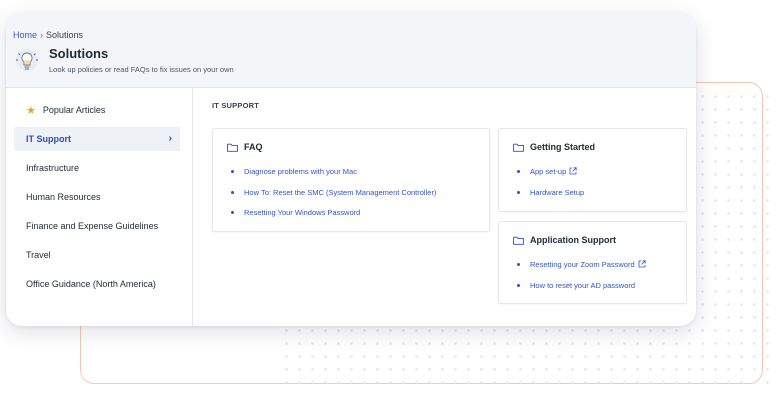 Image resolution: width=778 pixels, height=400 pixels. Describe the element at coordinates (48, 139) in the screenshot. I see `sidebar-item-label: IT Support` at that location.